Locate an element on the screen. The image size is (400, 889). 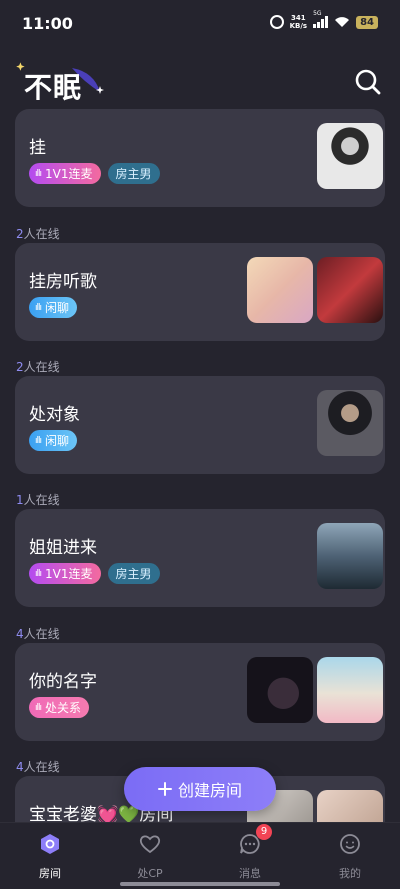
network-type: 5G is located at coordinates (317, 13).